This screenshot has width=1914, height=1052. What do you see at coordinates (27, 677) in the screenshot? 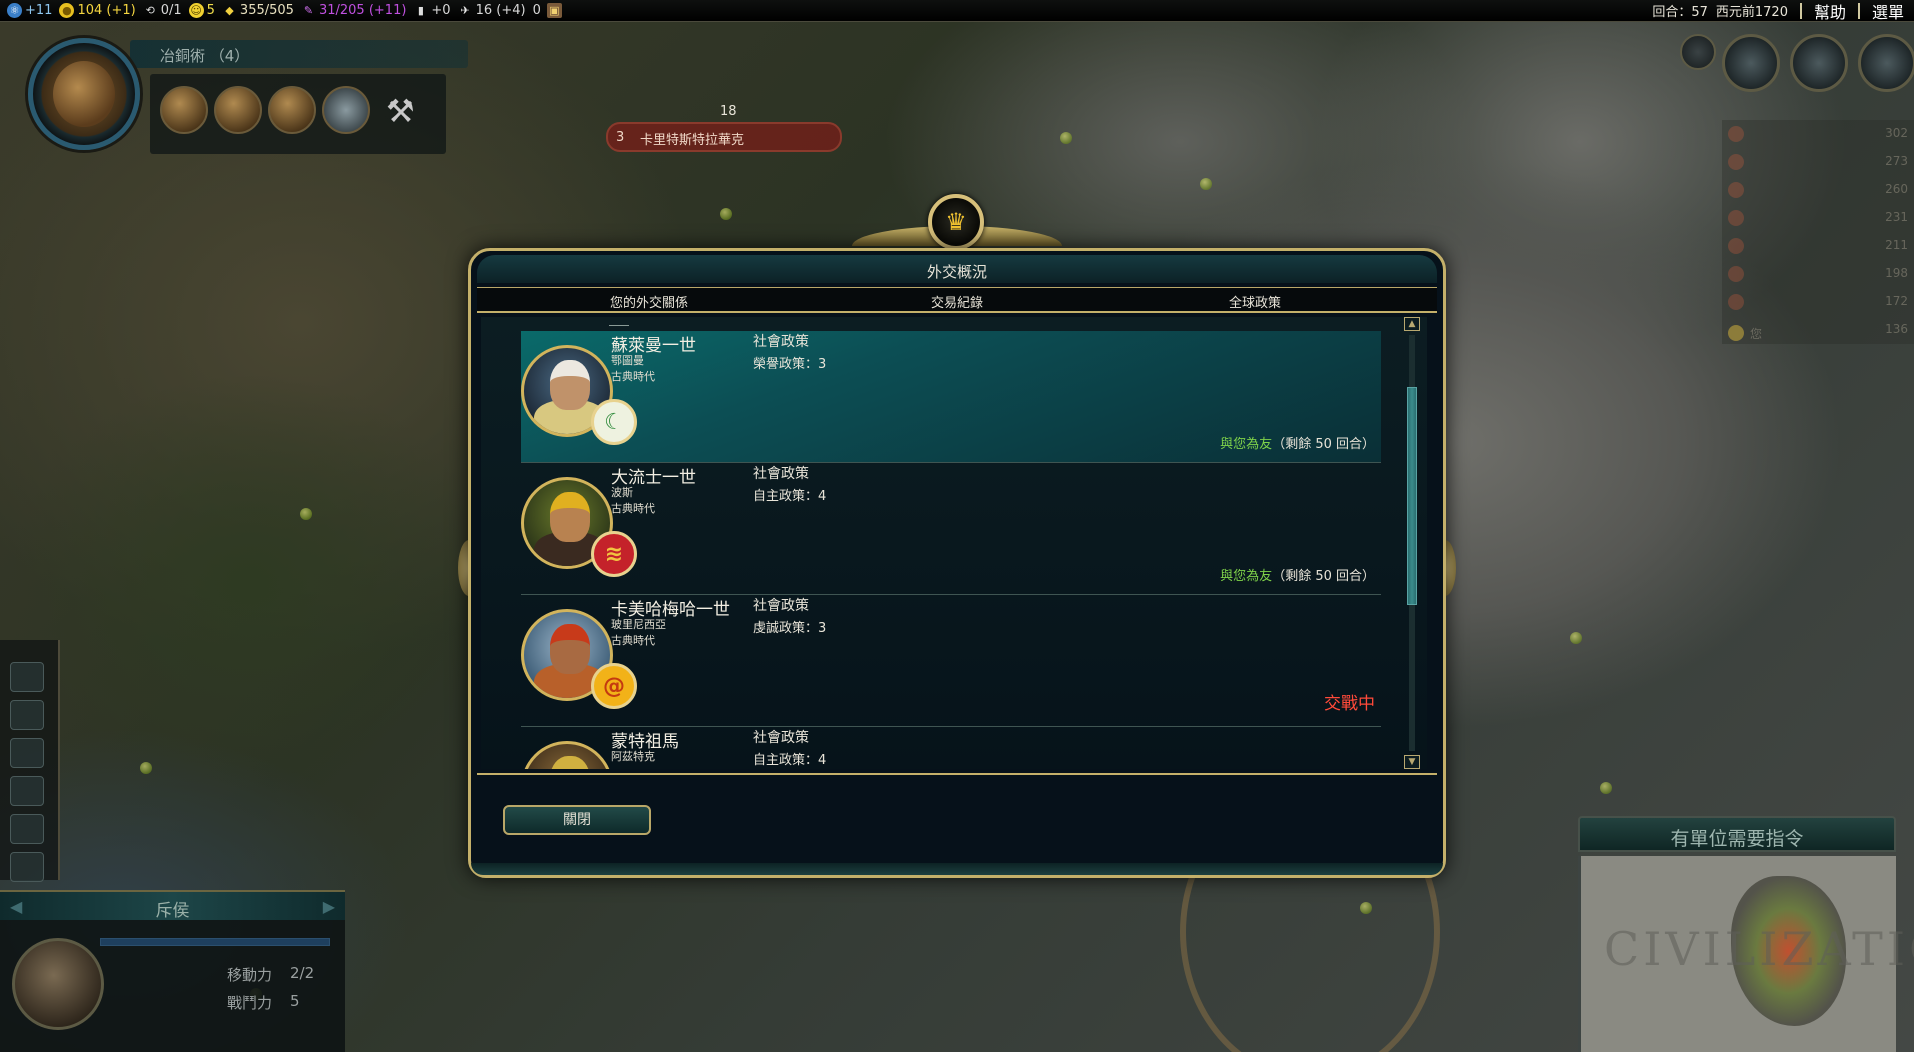
I see `fortify-action-button` at bounding box center [27, 677].